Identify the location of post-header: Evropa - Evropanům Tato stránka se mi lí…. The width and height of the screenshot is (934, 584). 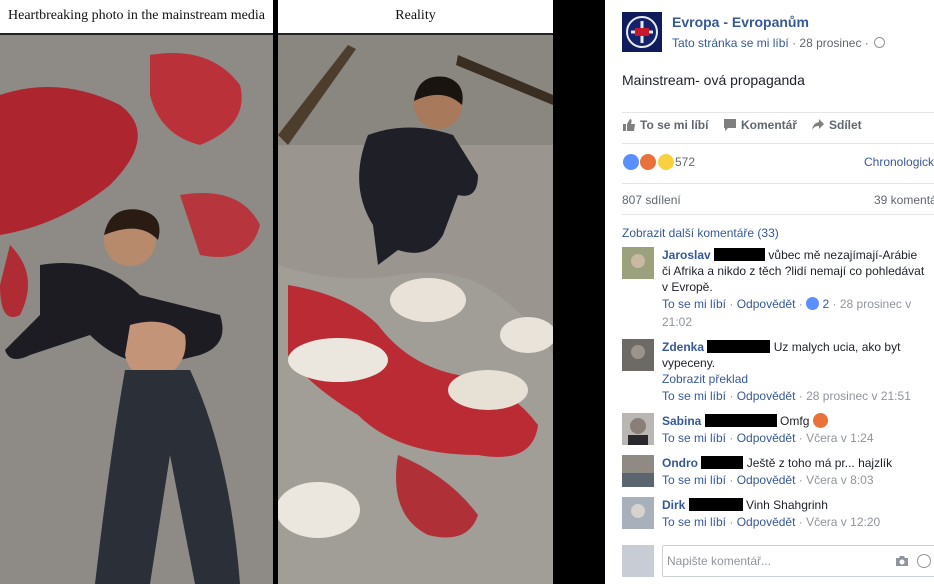
(772, 32).